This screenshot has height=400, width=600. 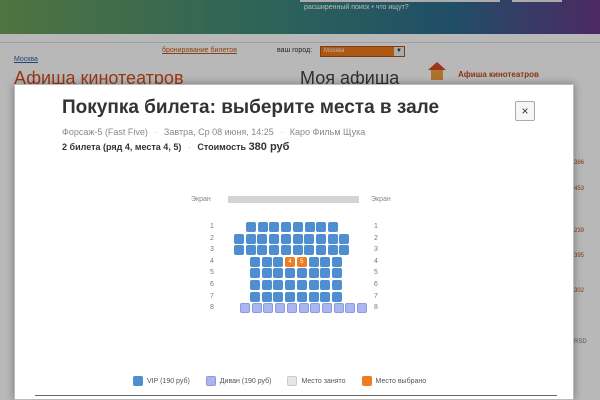 What do you see at coordinates (168, 381) in the screenshot?
I see `legend-label: VIP (190 руб)` at bounding box center [168, 381].